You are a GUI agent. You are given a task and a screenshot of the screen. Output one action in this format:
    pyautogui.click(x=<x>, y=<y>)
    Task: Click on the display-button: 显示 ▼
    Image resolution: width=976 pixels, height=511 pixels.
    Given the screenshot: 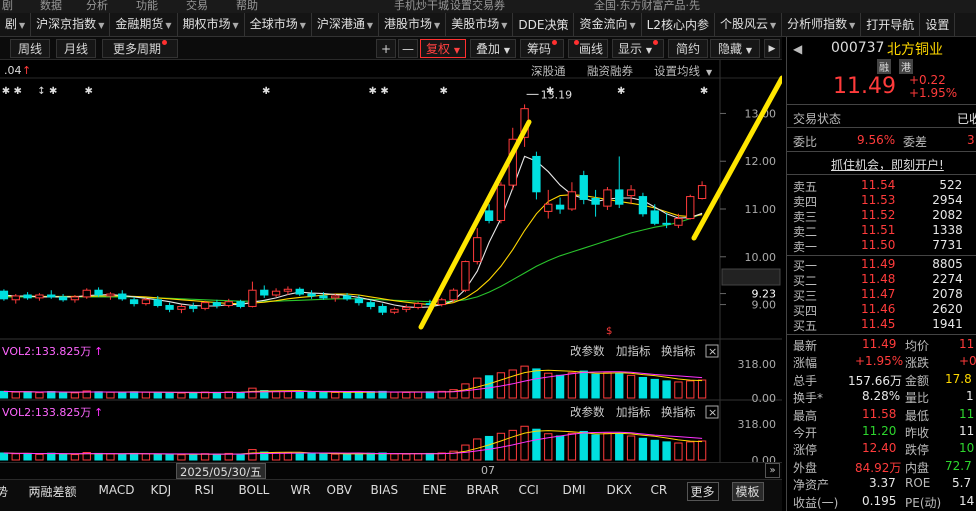 What is the action you would take?
    pyautogui.click(x=638, y=48)
    